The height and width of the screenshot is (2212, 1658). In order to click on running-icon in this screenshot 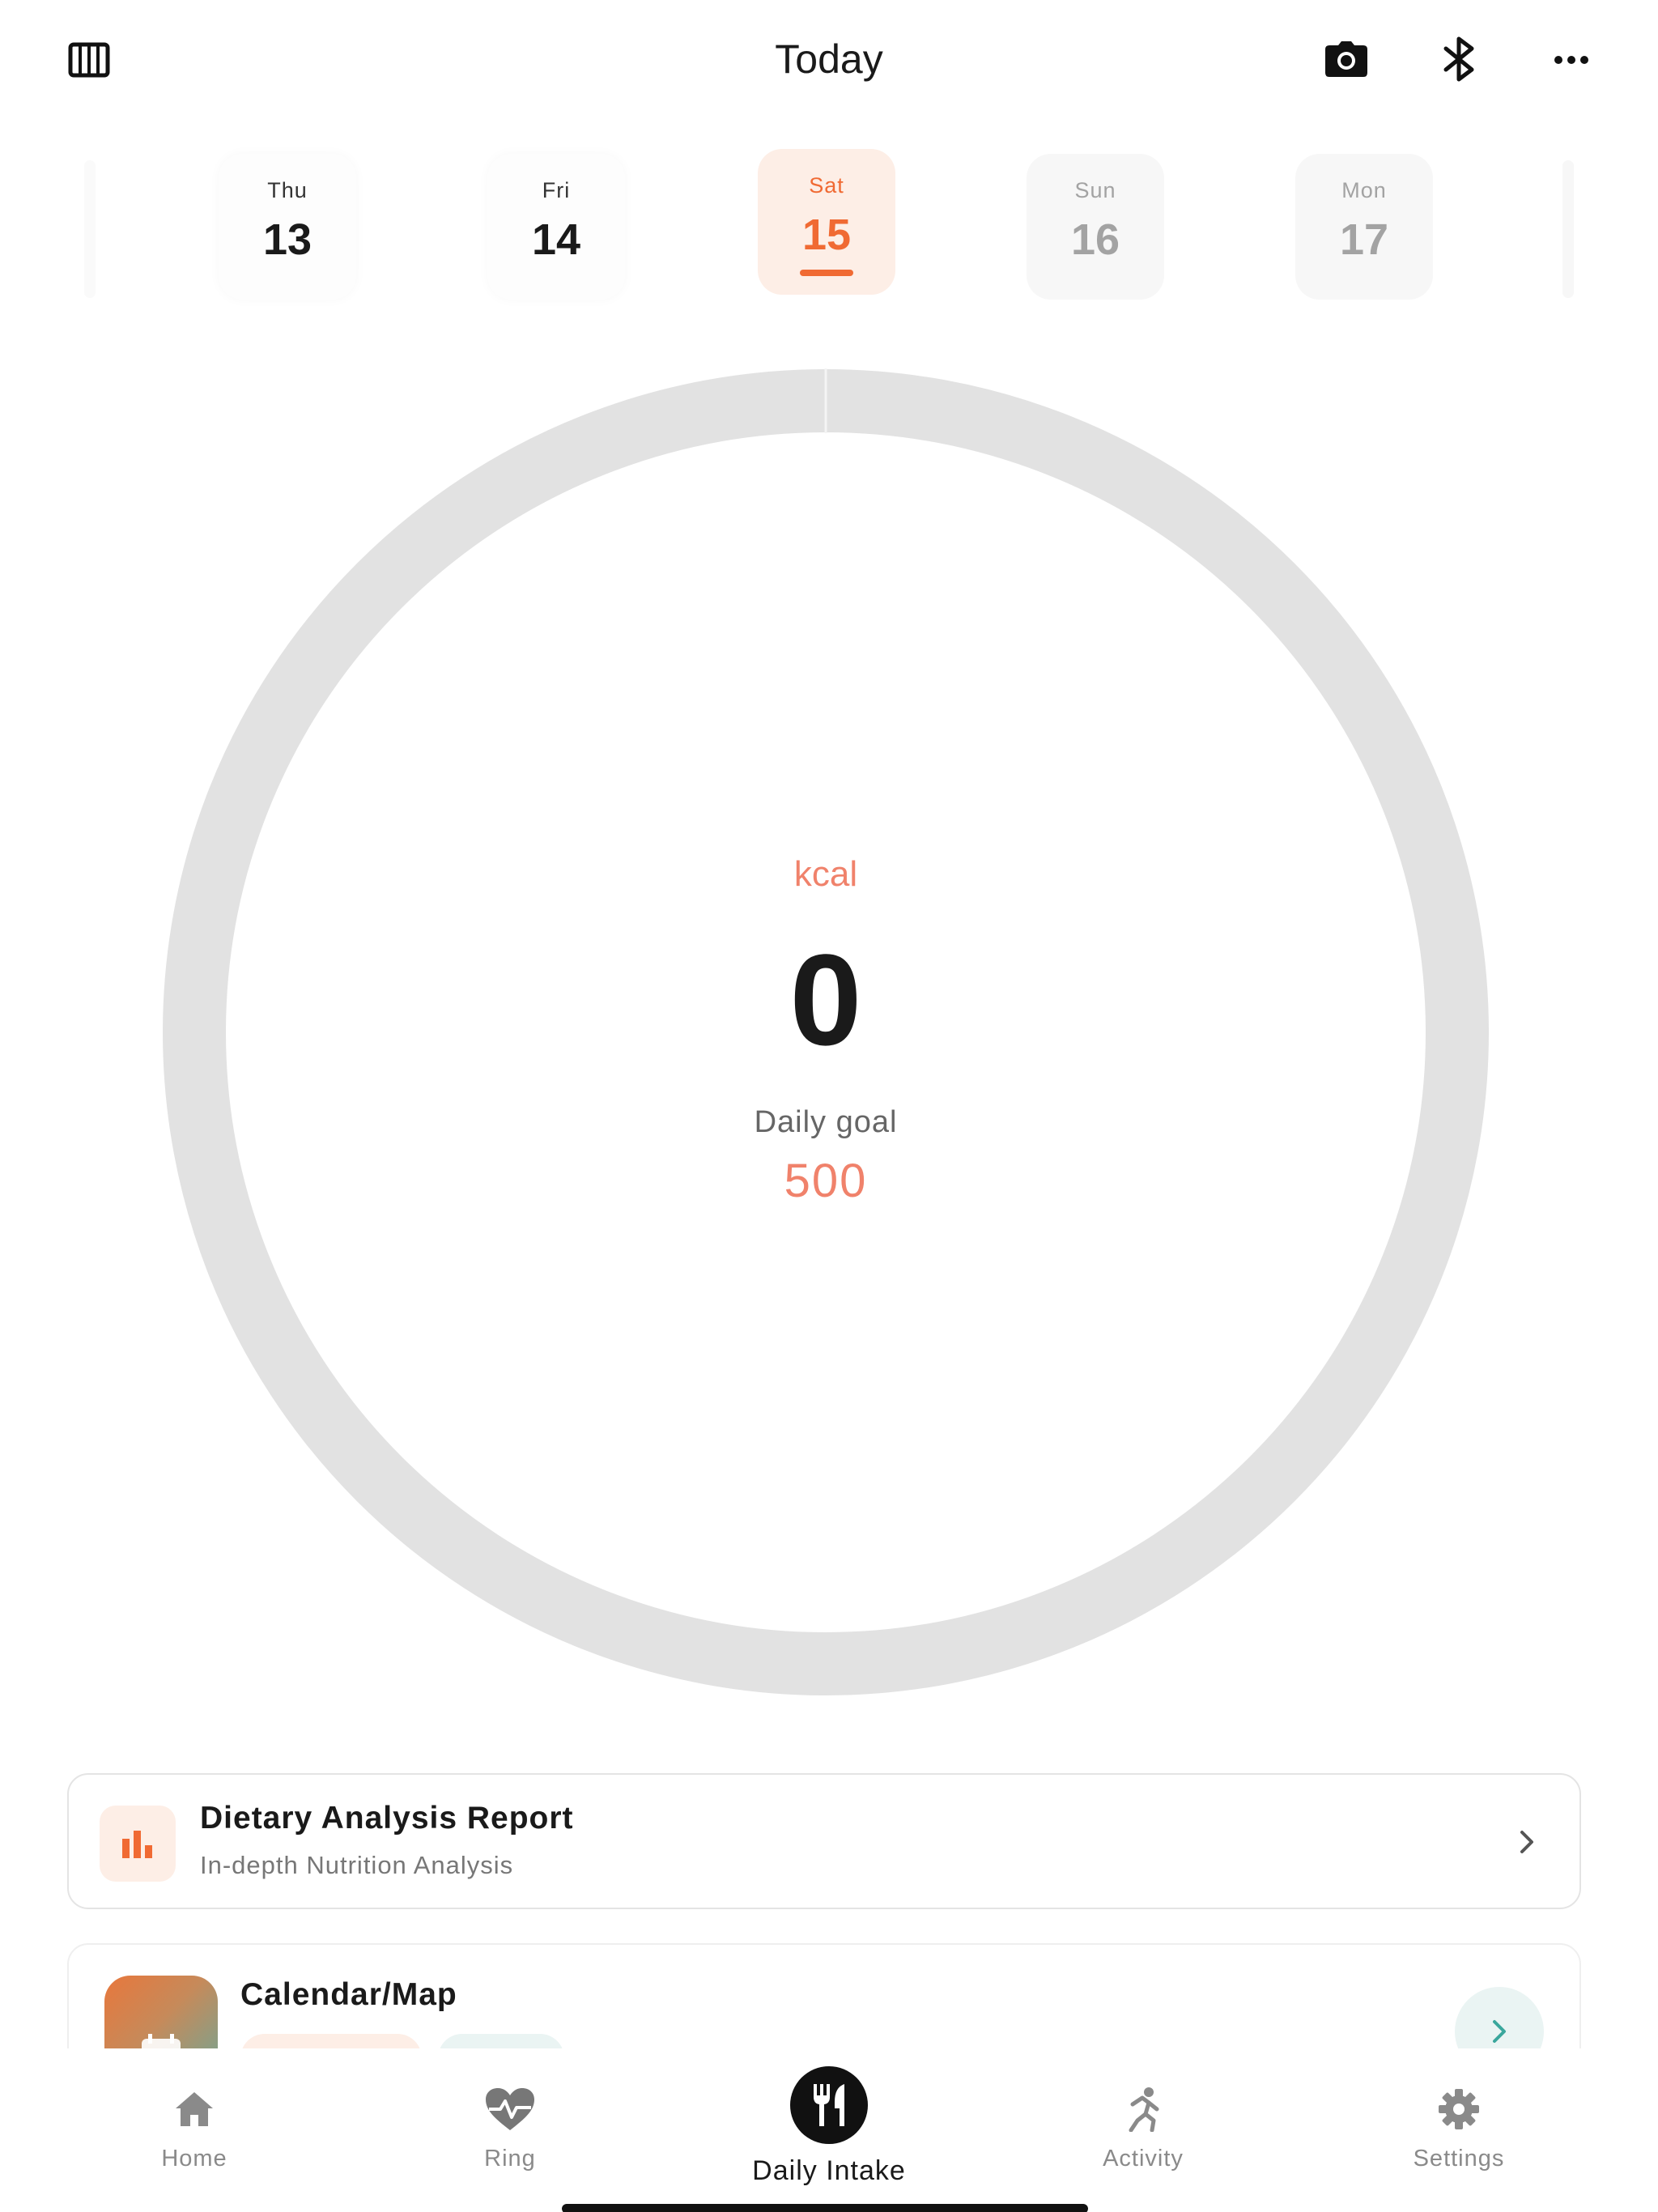, I will do `click(1143, 2110)`.